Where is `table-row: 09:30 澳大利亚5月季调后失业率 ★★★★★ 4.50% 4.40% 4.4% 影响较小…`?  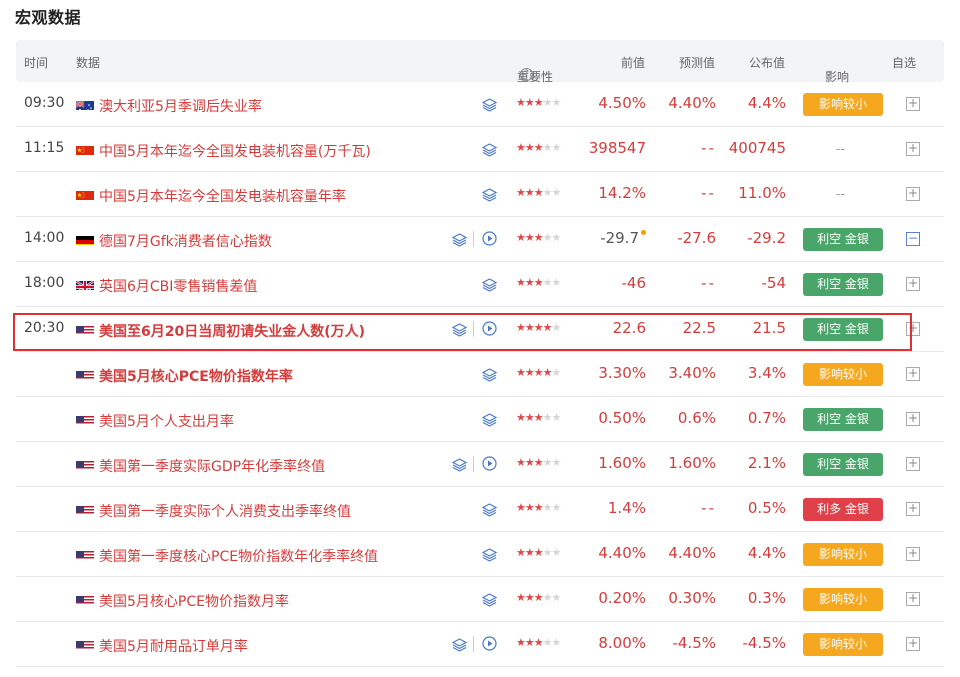 table-row: 09:30 澳大利亚5月季调后失业率 ★★★★★ 4.50% 4.40% 4.4% 影响较小… is located at coordinates (480, 104).